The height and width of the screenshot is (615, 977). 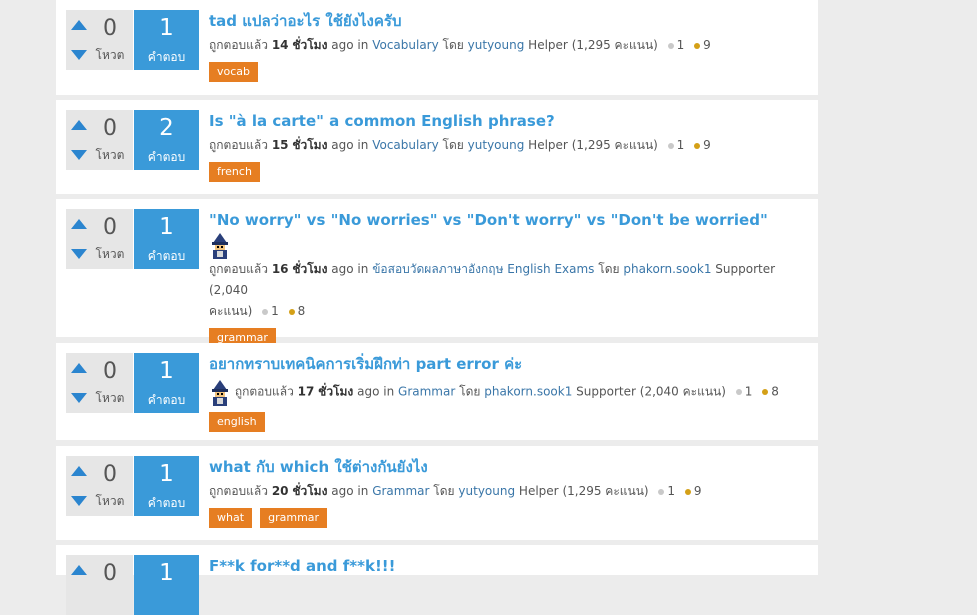 What do you see at coordinates (166, 585) in the screenshot?
I see `answer-count-box: 1` at bounding box center [166, 585].